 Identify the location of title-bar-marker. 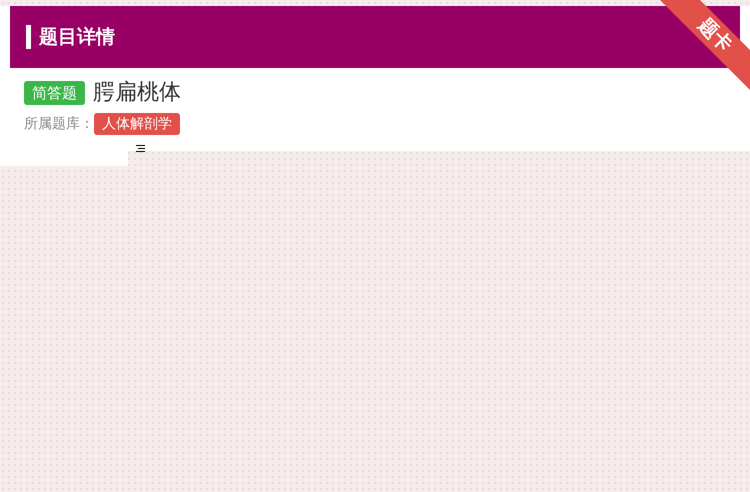
(28, 37).